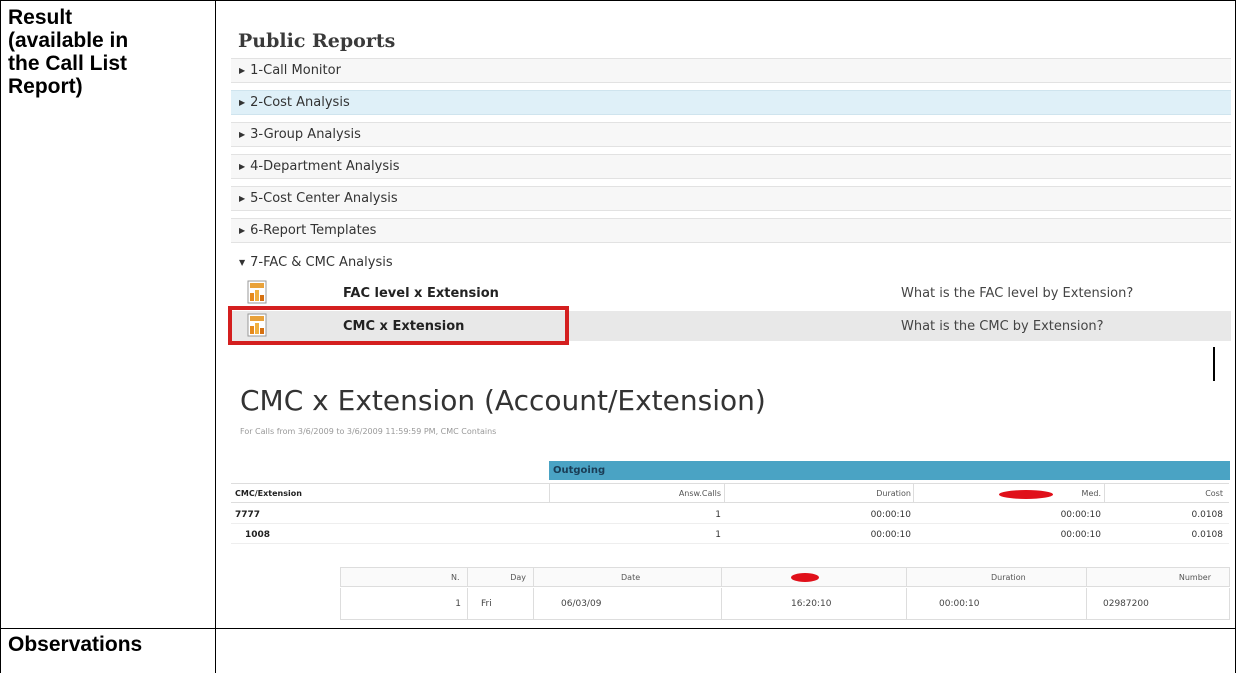 Image resolution: width=1236 pixels, height=673 pixels. What do you see at coordinates (258, 534) in the screenshot?
I see `cmc-value: 1008` at bounding box center [258, 534].